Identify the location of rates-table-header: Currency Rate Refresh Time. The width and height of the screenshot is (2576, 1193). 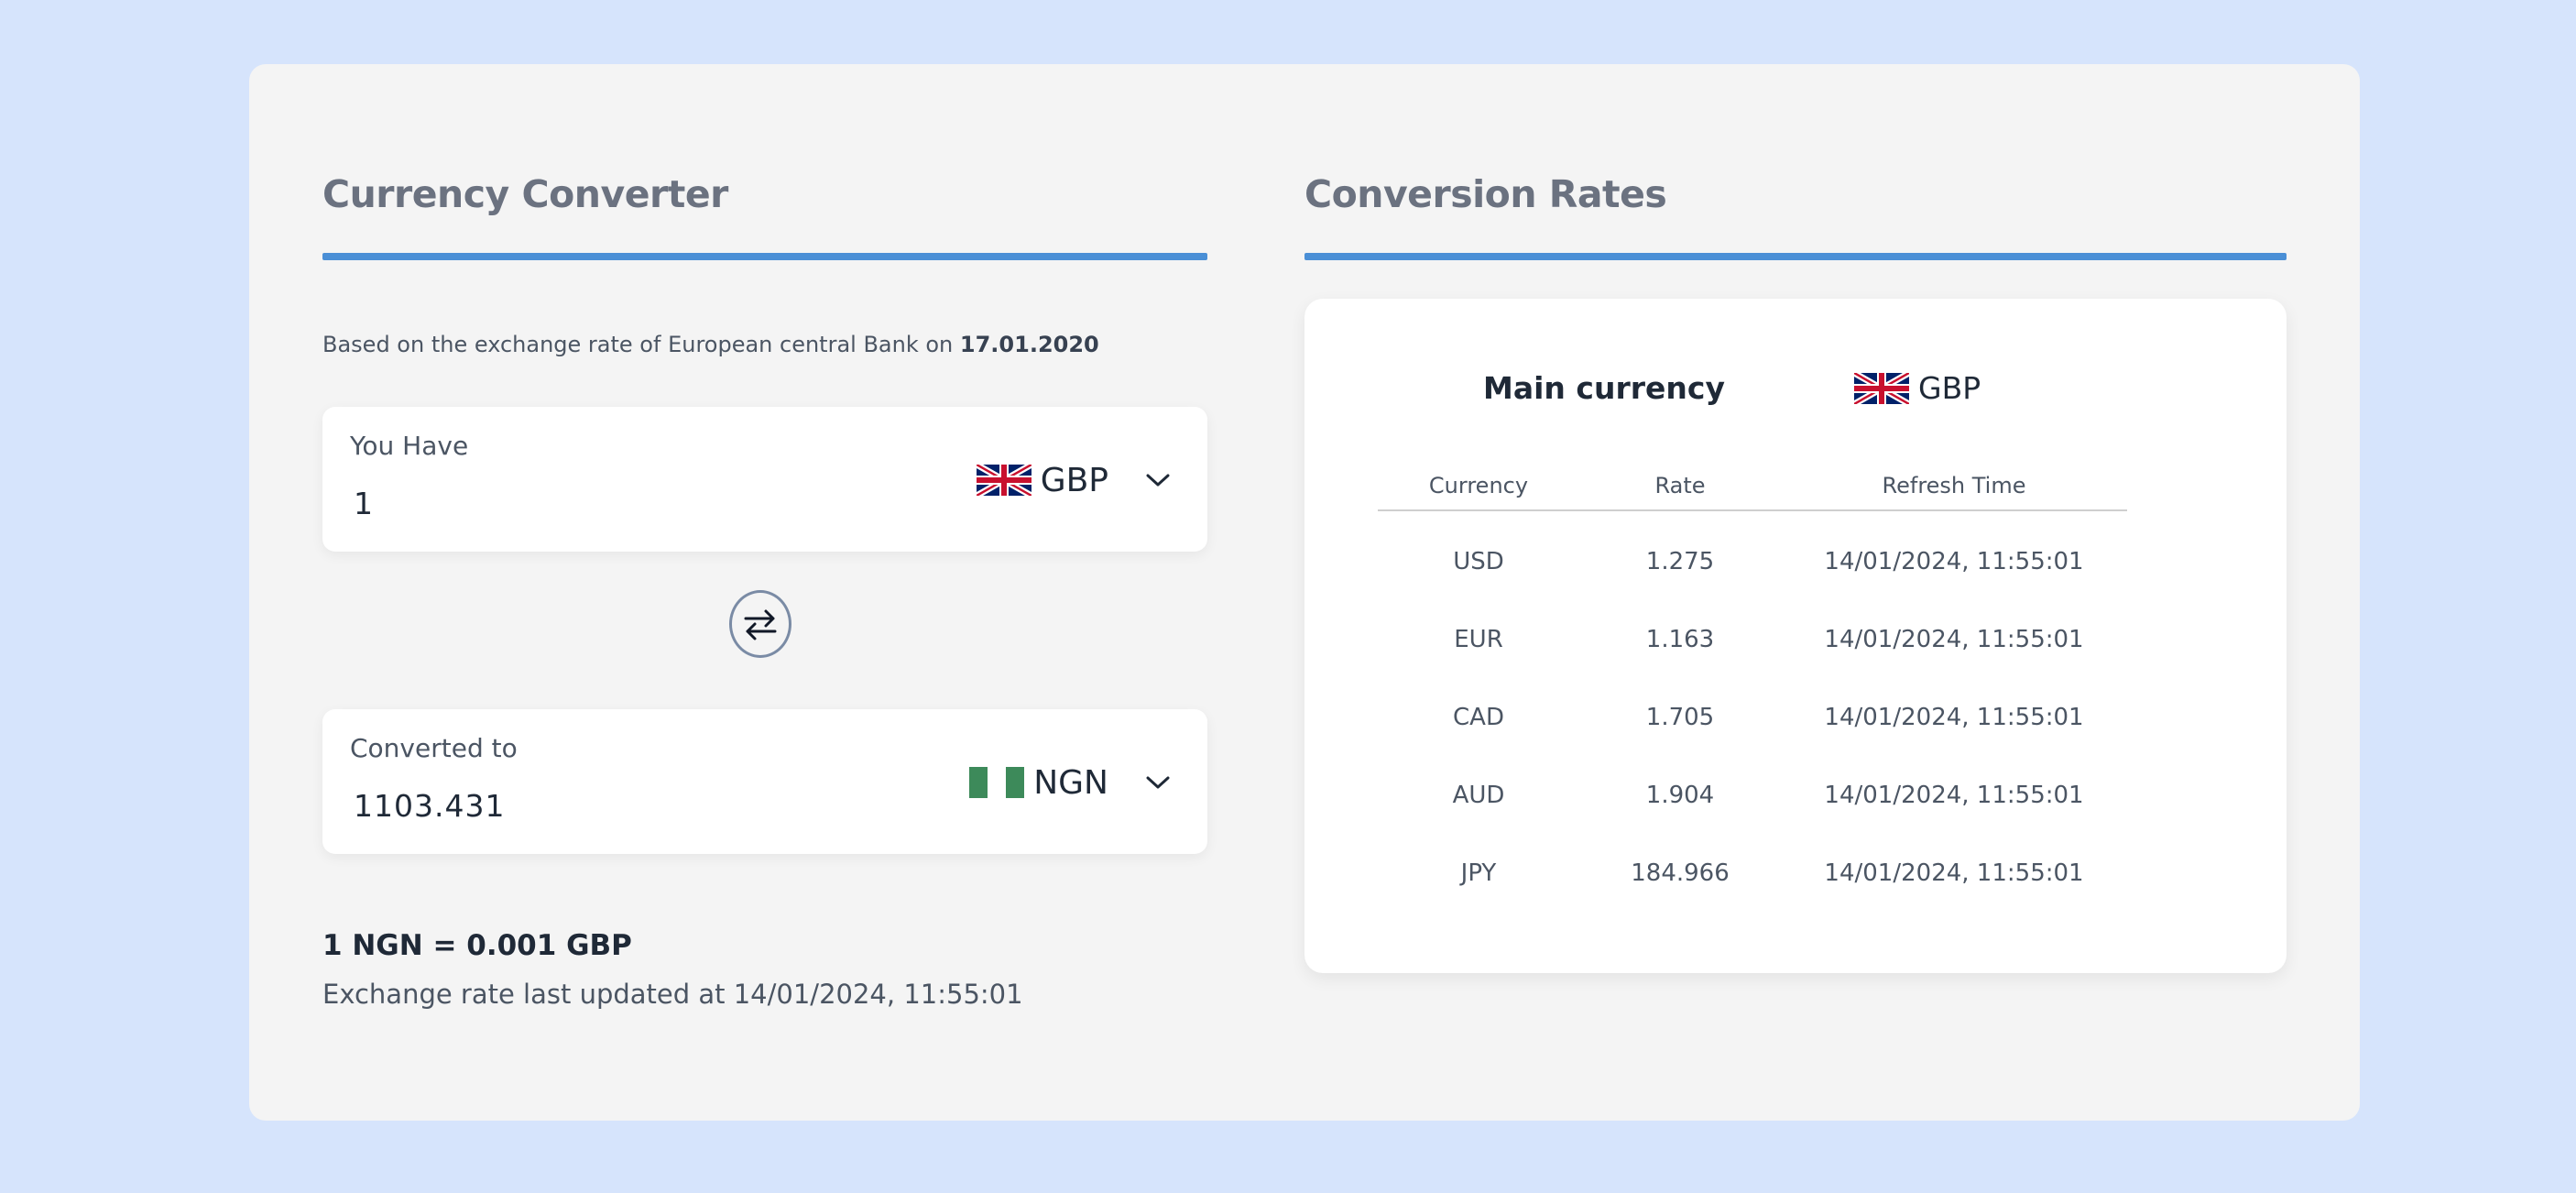
(1753, 487).